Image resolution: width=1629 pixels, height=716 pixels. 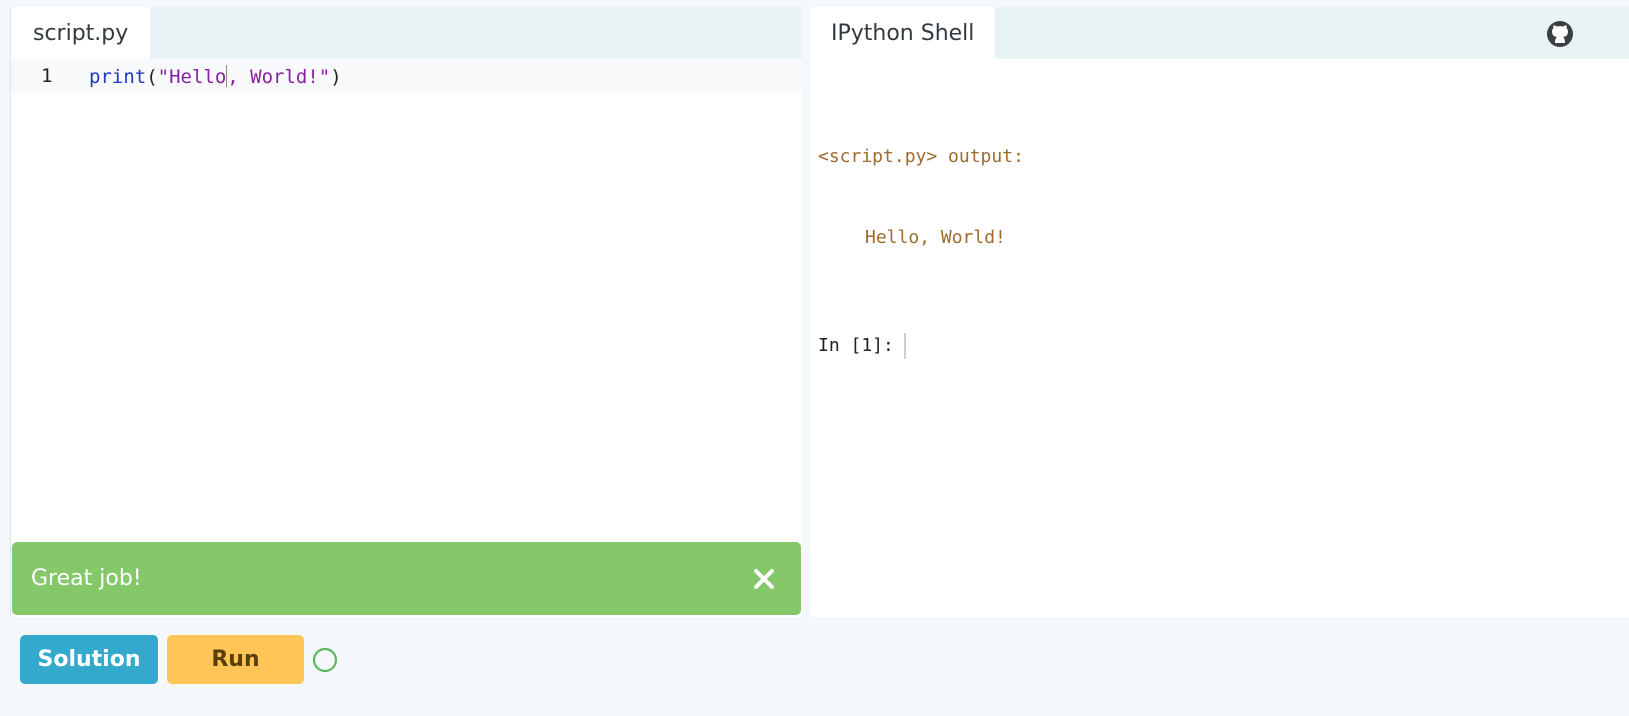 I want to click on shell-tab-label: IPython Shell, so click(x=903, y=33).